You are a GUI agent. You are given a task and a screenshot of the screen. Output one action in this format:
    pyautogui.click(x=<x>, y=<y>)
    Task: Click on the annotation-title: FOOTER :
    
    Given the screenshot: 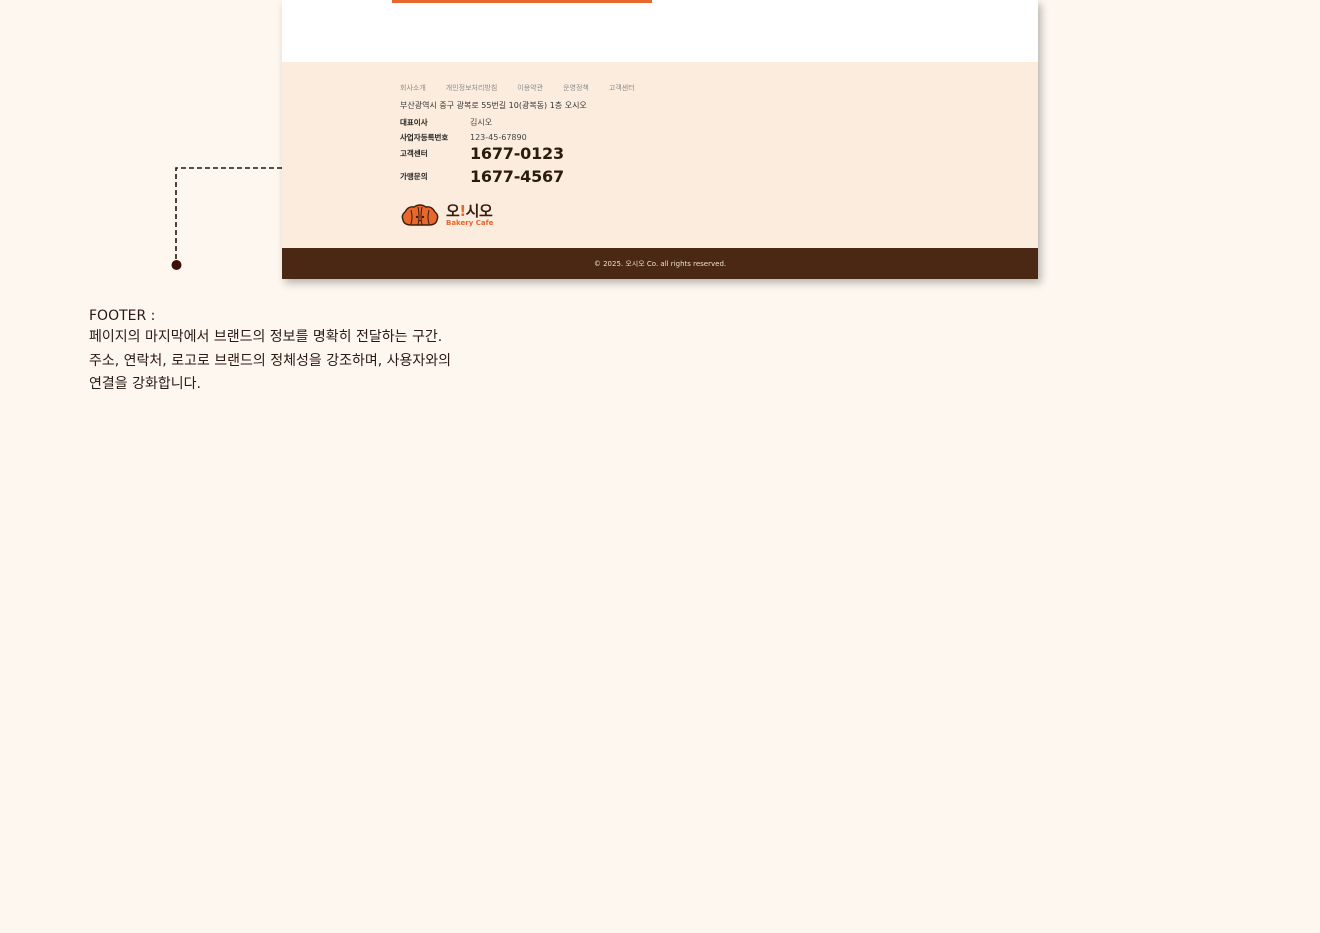 What is the action you would take?
    pyautogui.click(x=122, y=316)
    